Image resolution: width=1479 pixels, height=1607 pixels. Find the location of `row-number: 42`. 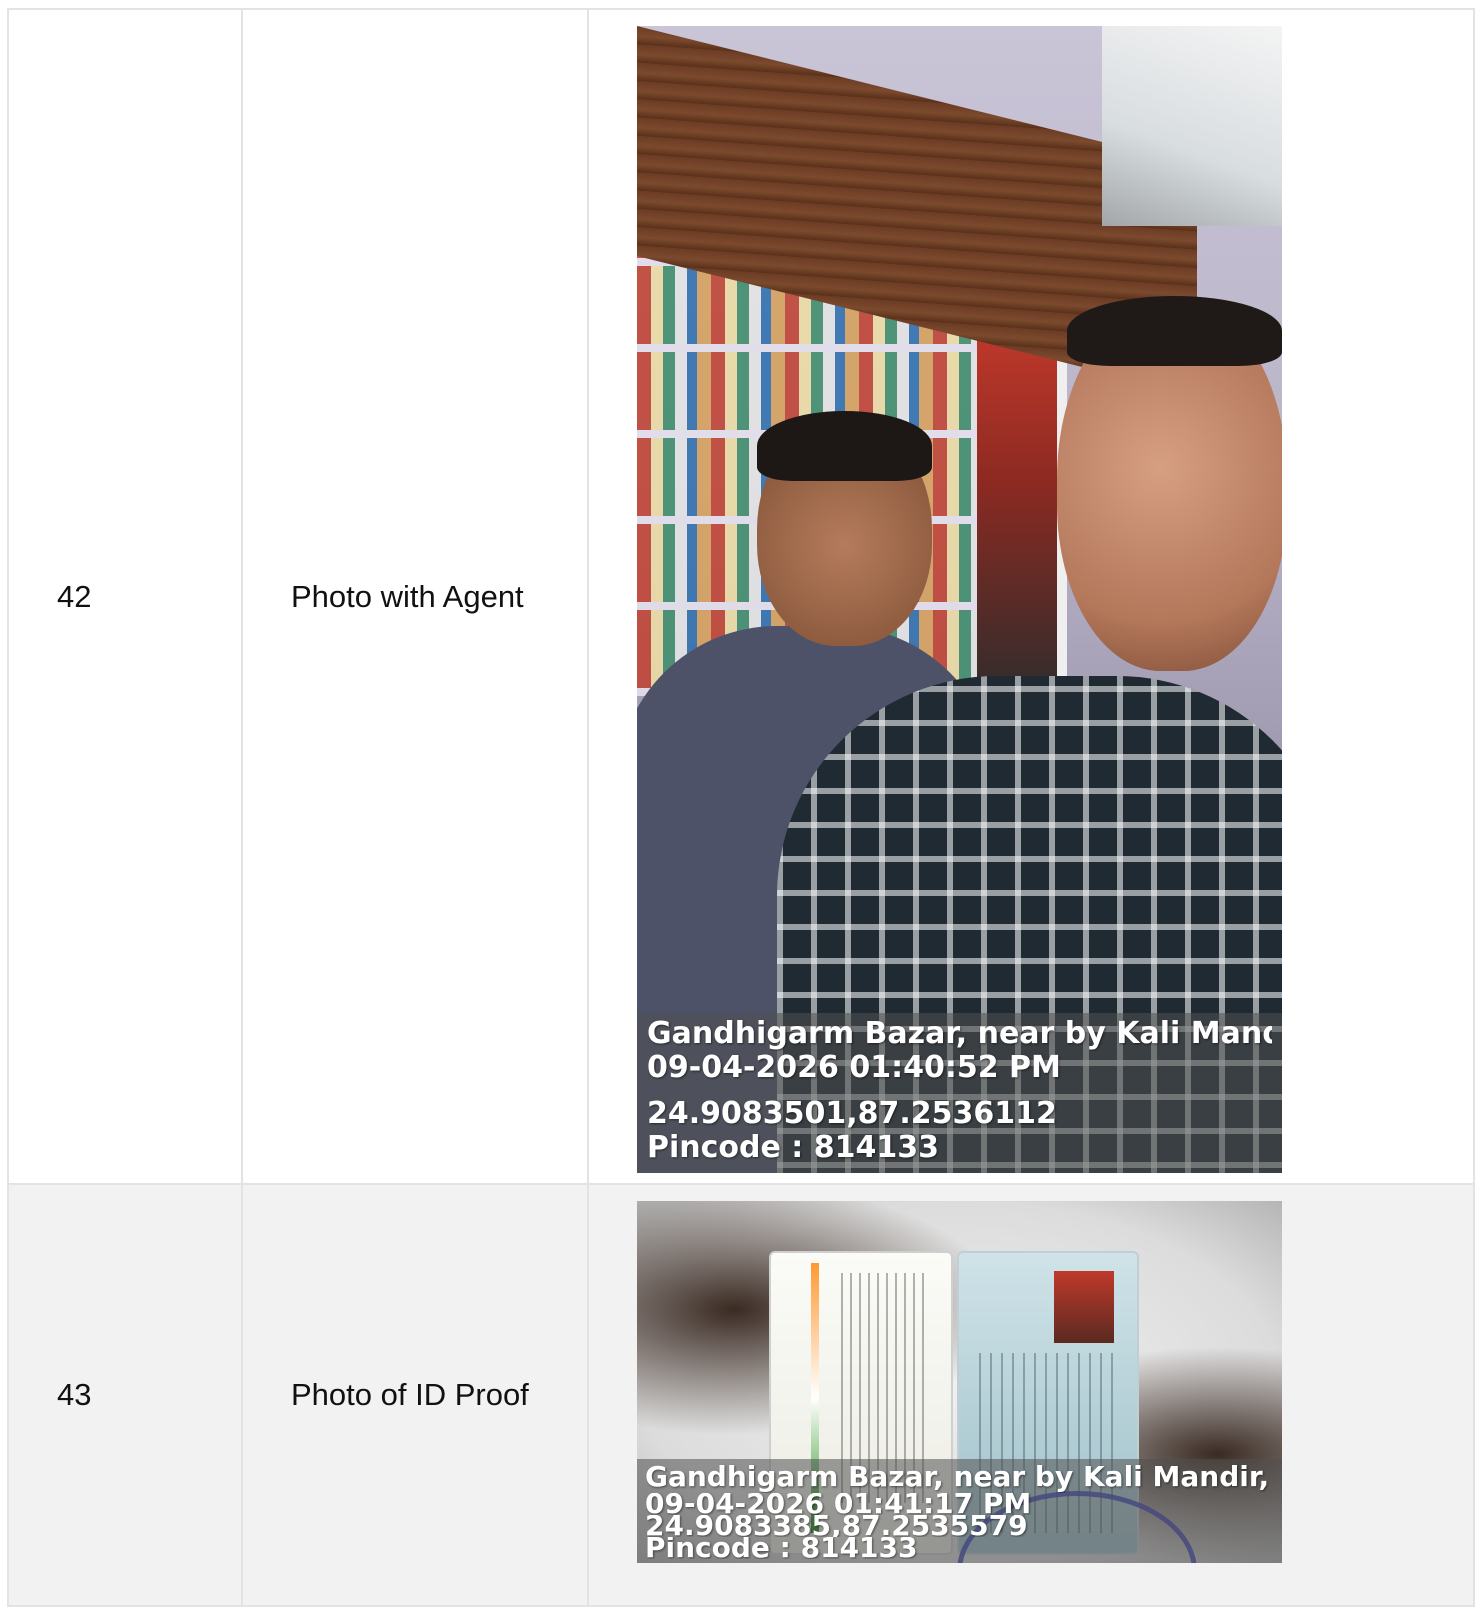

row-number: 42 is located at coordinates (125, 596).